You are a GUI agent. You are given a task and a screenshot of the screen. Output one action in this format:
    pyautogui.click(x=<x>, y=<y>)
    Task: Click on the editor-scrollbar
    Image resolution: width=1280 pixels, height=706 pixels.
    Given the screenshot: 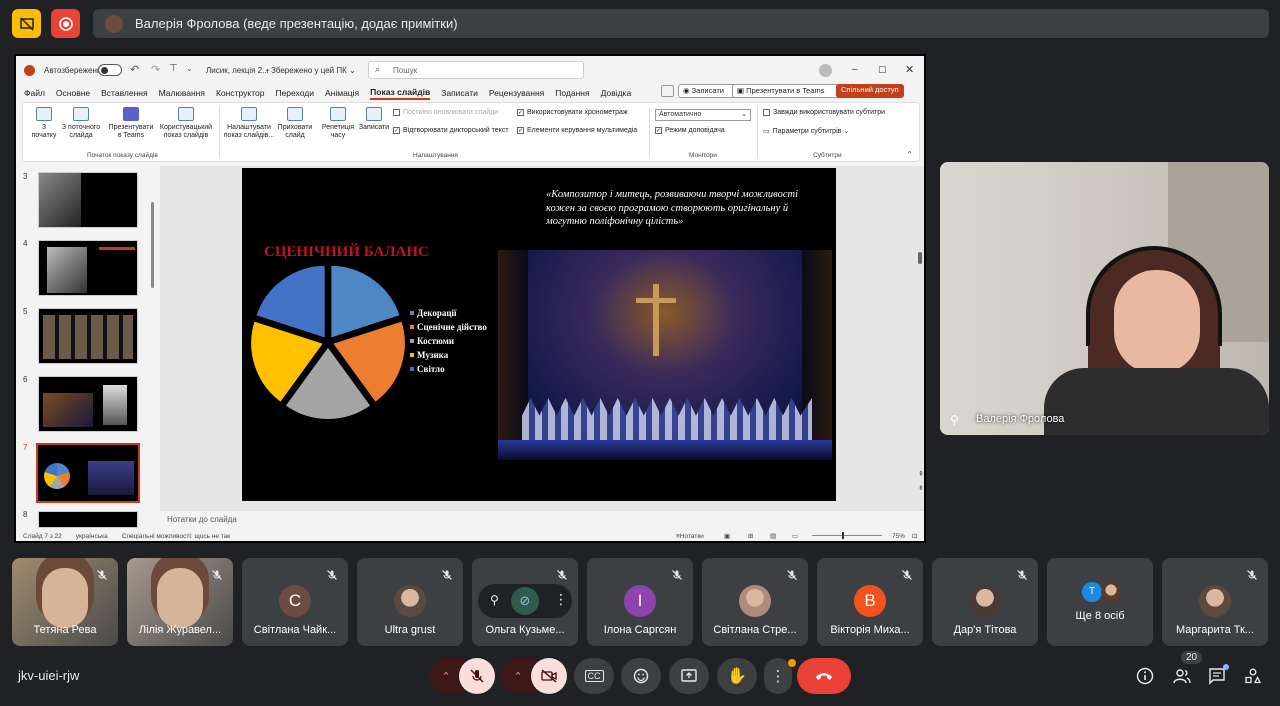 What is the action you would take?
    pyautogui.click(x=920, y=258)
    